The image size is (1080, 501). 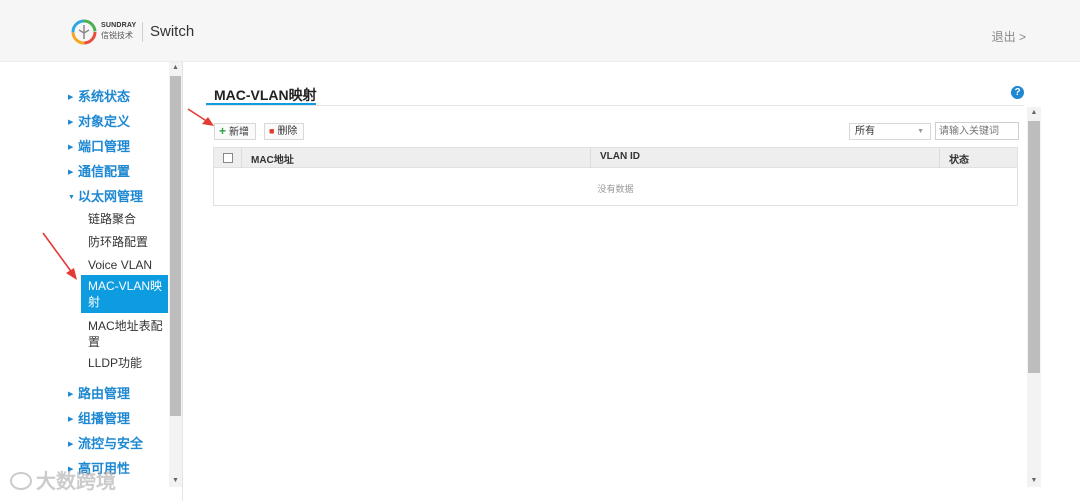 What do you see at coordinates (1017, 92) in the screenshot?
I see `help-icon: ?` at bounding box center [1017, 92].